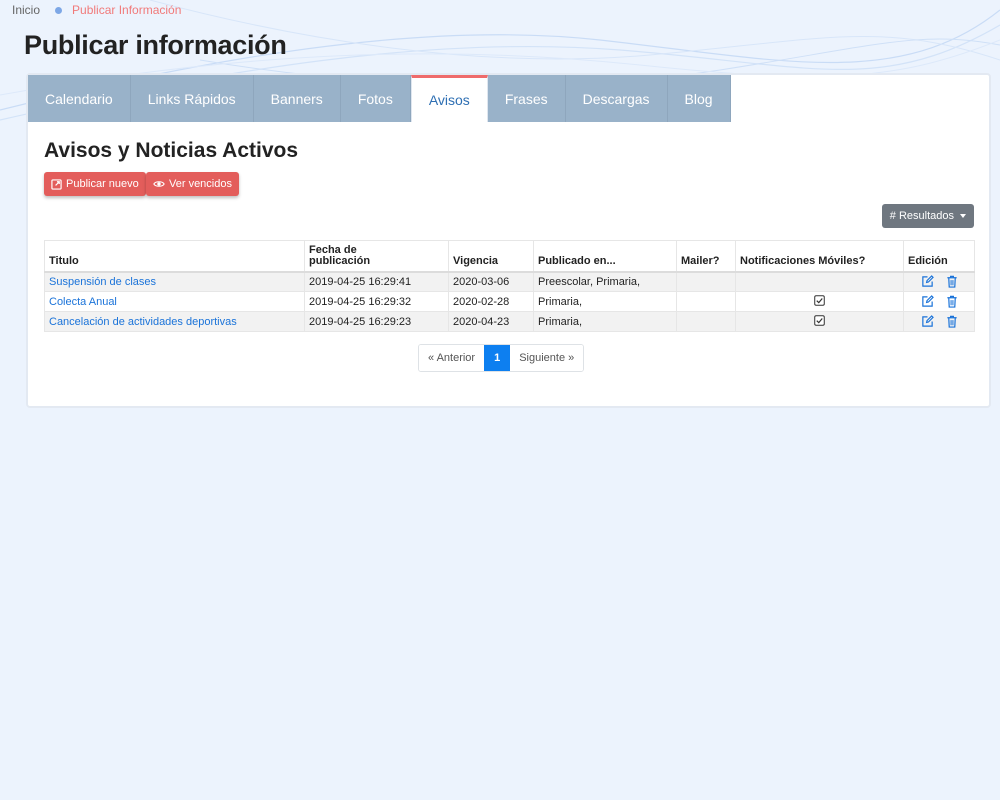 The image size is (1000, 800). What do you see at coordinates (297, 98) in the screenshot?
I see `tab-banners: Banners` at bounding box center [297, 98].